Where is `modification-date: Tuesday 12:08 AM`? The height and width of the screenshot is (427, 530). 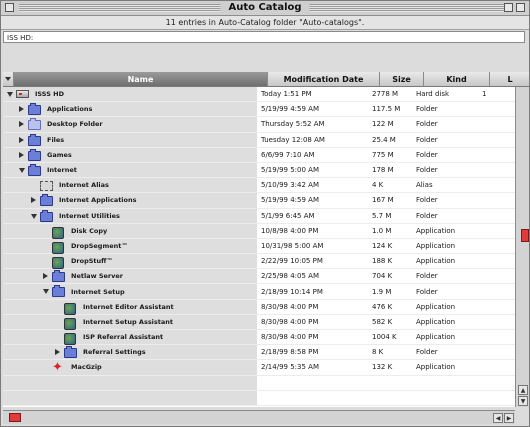 modification-date: Tuesday 12:08 AM is located at coordinates (293, 139).